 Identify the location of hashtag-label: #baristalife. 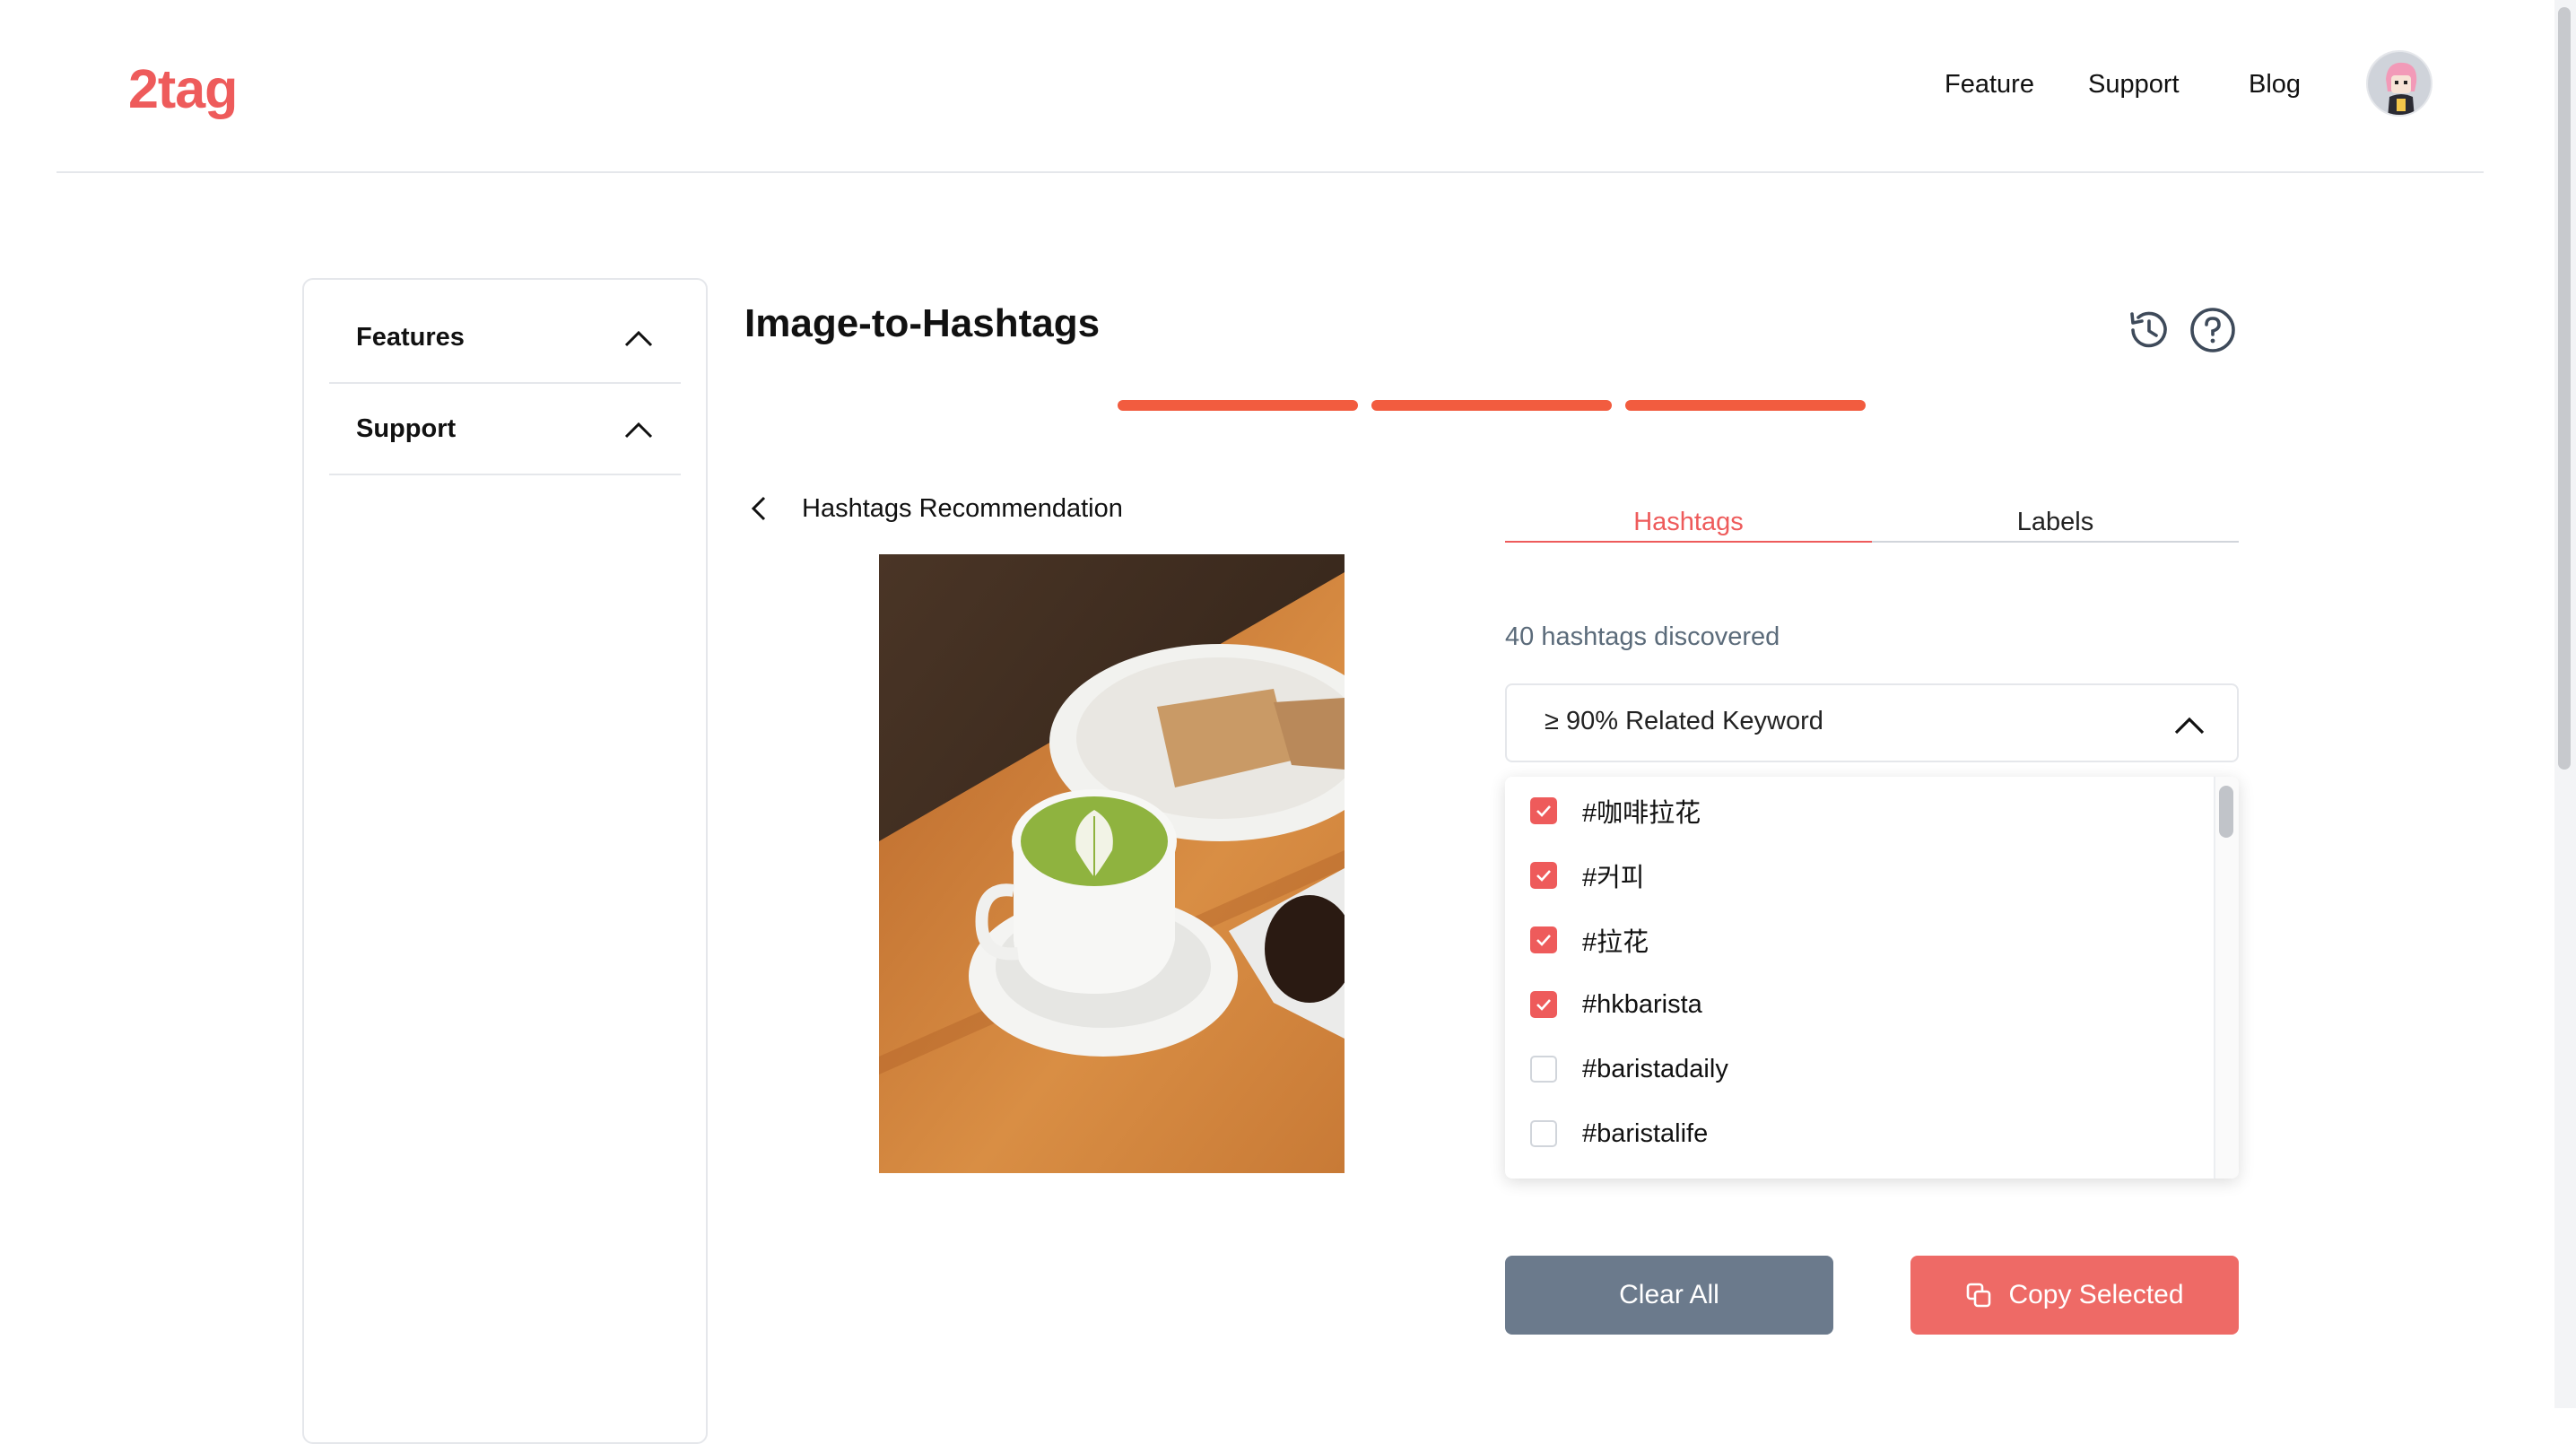
(1645, 1133).